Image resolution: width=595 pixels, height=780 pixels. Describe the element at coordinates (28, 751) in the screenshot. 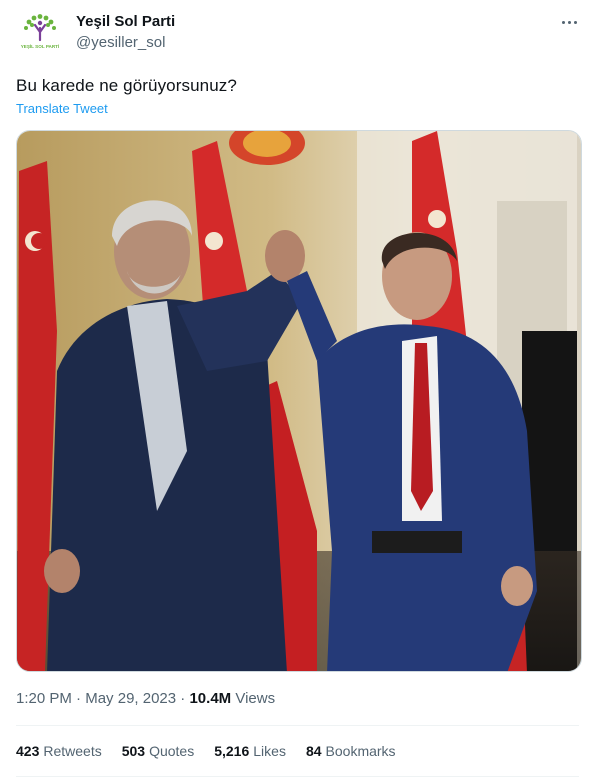

I see `retweets-count: 423` at that location.